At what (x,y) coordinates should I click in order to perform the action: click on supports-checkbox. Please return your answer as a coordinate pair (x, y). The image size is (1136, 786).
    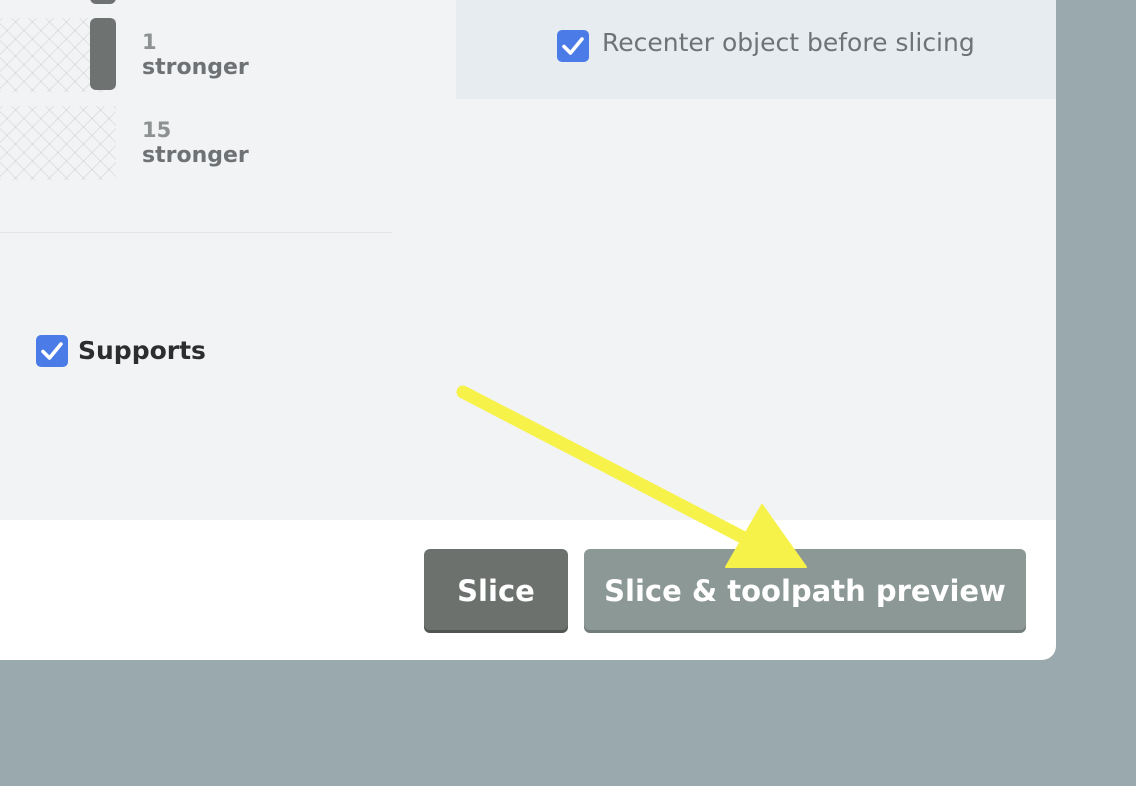
    Looking at the image, I should click on (52, 351).